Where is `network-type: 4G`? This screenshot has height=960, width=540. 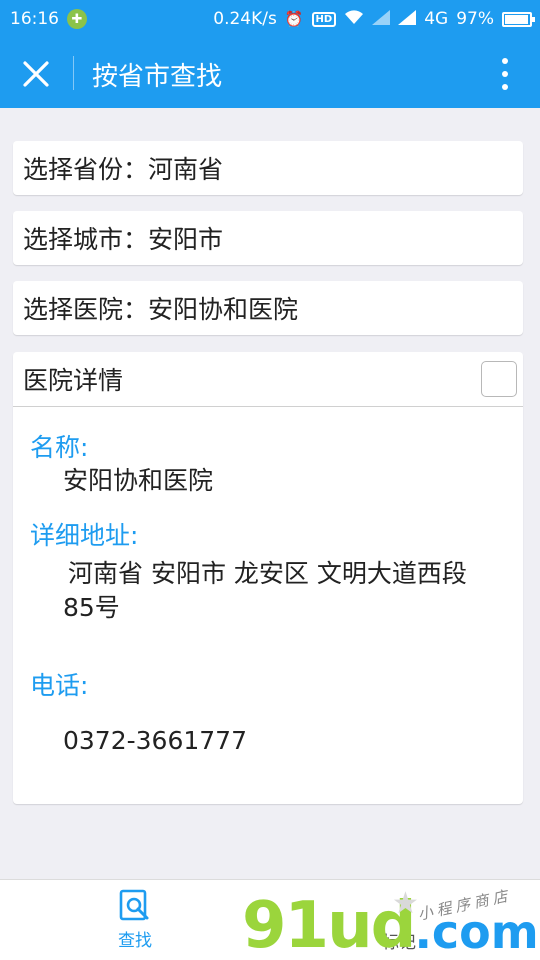
network-type: 4G is located at coordinates (436, 19).